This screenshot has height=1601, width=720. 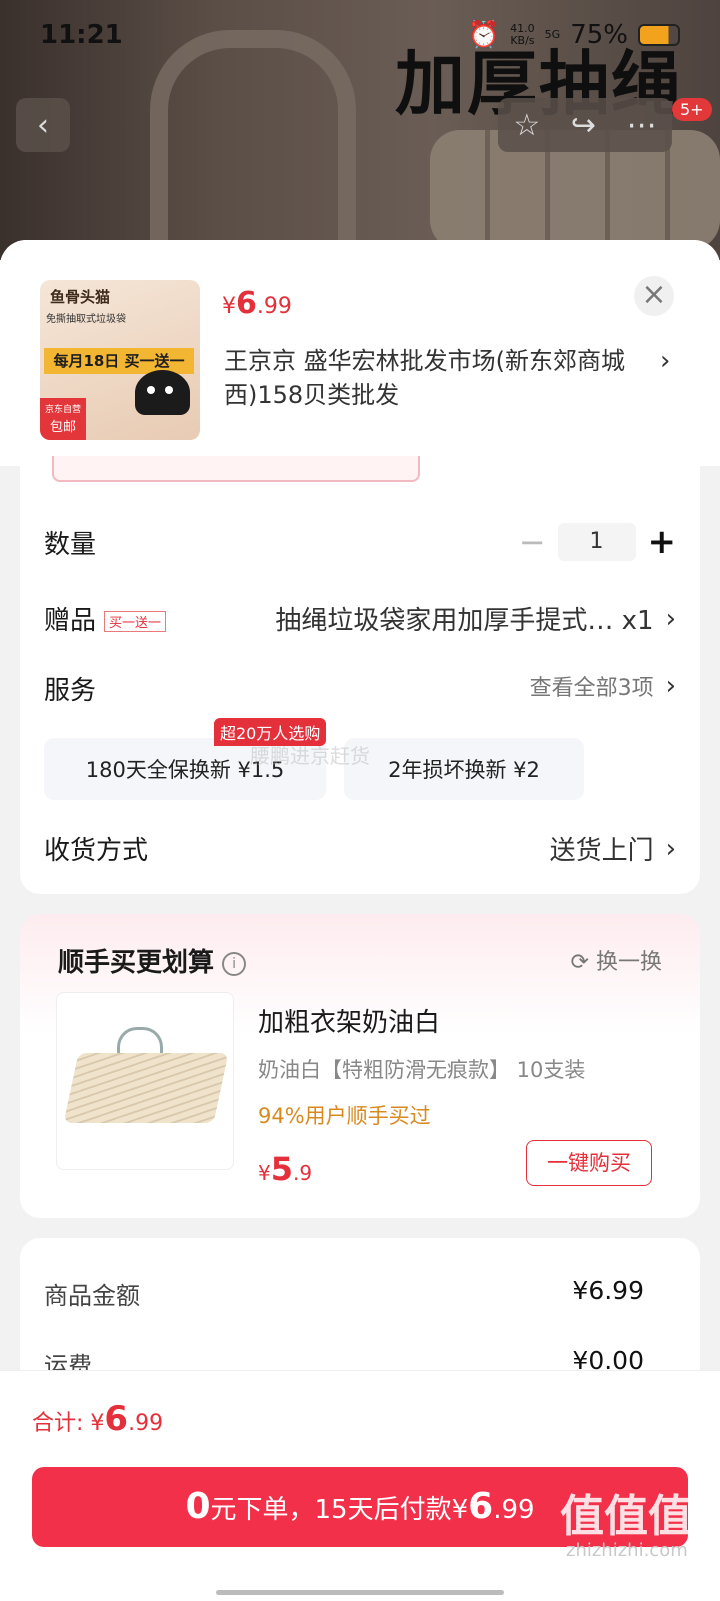 What do you see at coordinates (692, 109) in the screenshot?
I see `message-badge: 5+` at bounding box center [692, 109].